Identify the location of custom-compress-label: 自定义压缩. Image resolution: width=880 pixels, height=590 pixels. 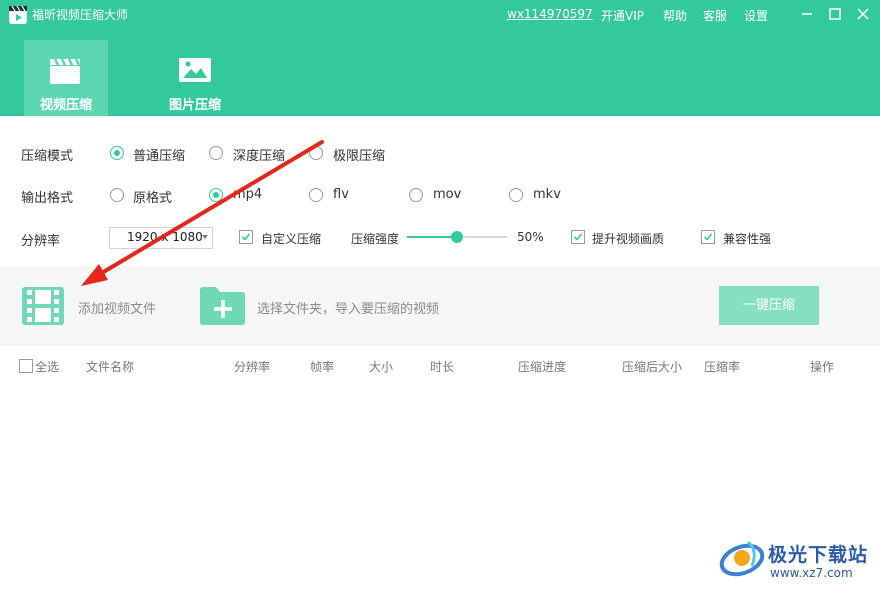
(291, 239).